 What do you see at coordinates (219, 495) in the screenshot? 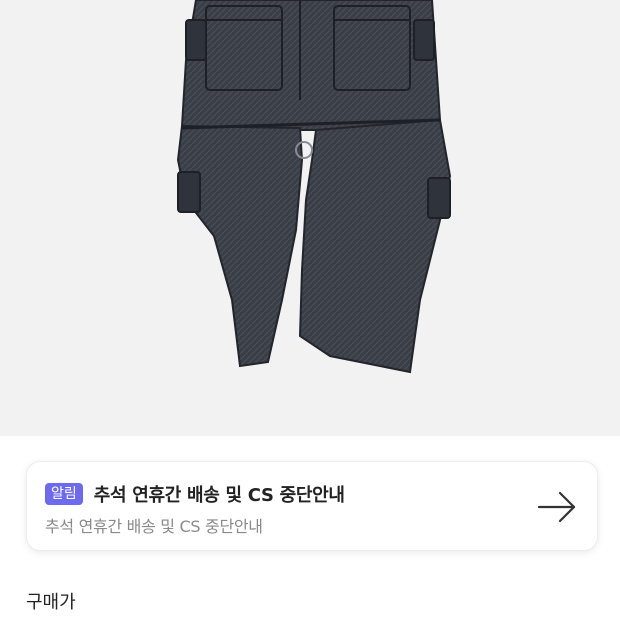
I see `notice-title: 추석 연휴간 배송 및 CS 중단안내` at bounding box center [219, 495].